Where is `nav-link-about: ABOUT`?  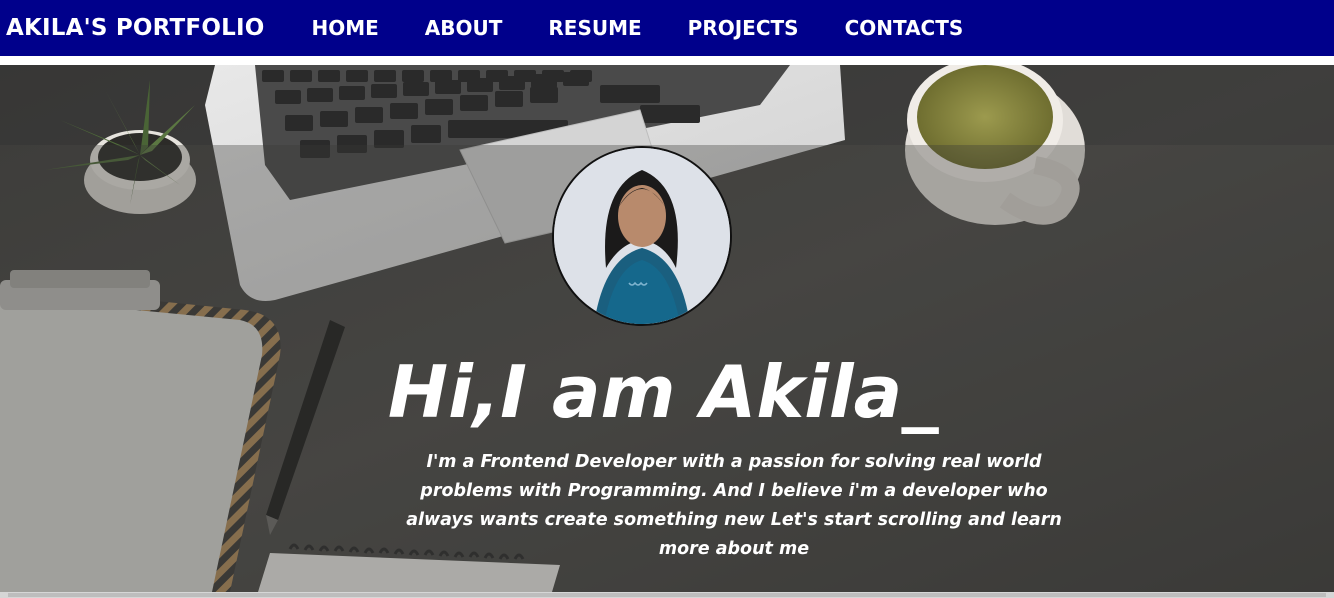 nav-link-about: ABOUT is located at coordinates (464, 28).